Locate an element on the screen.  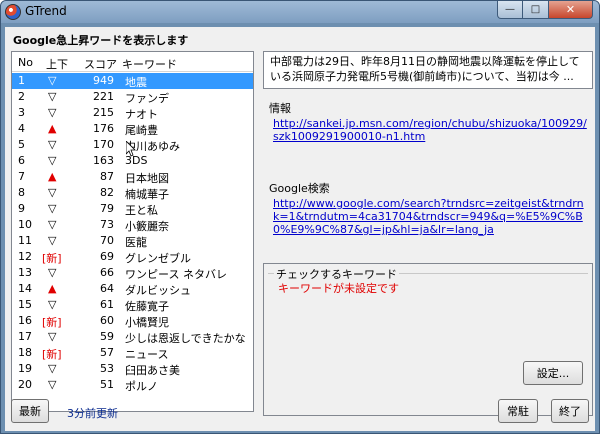
column-score: スコア is located at coordinates (100, 64).